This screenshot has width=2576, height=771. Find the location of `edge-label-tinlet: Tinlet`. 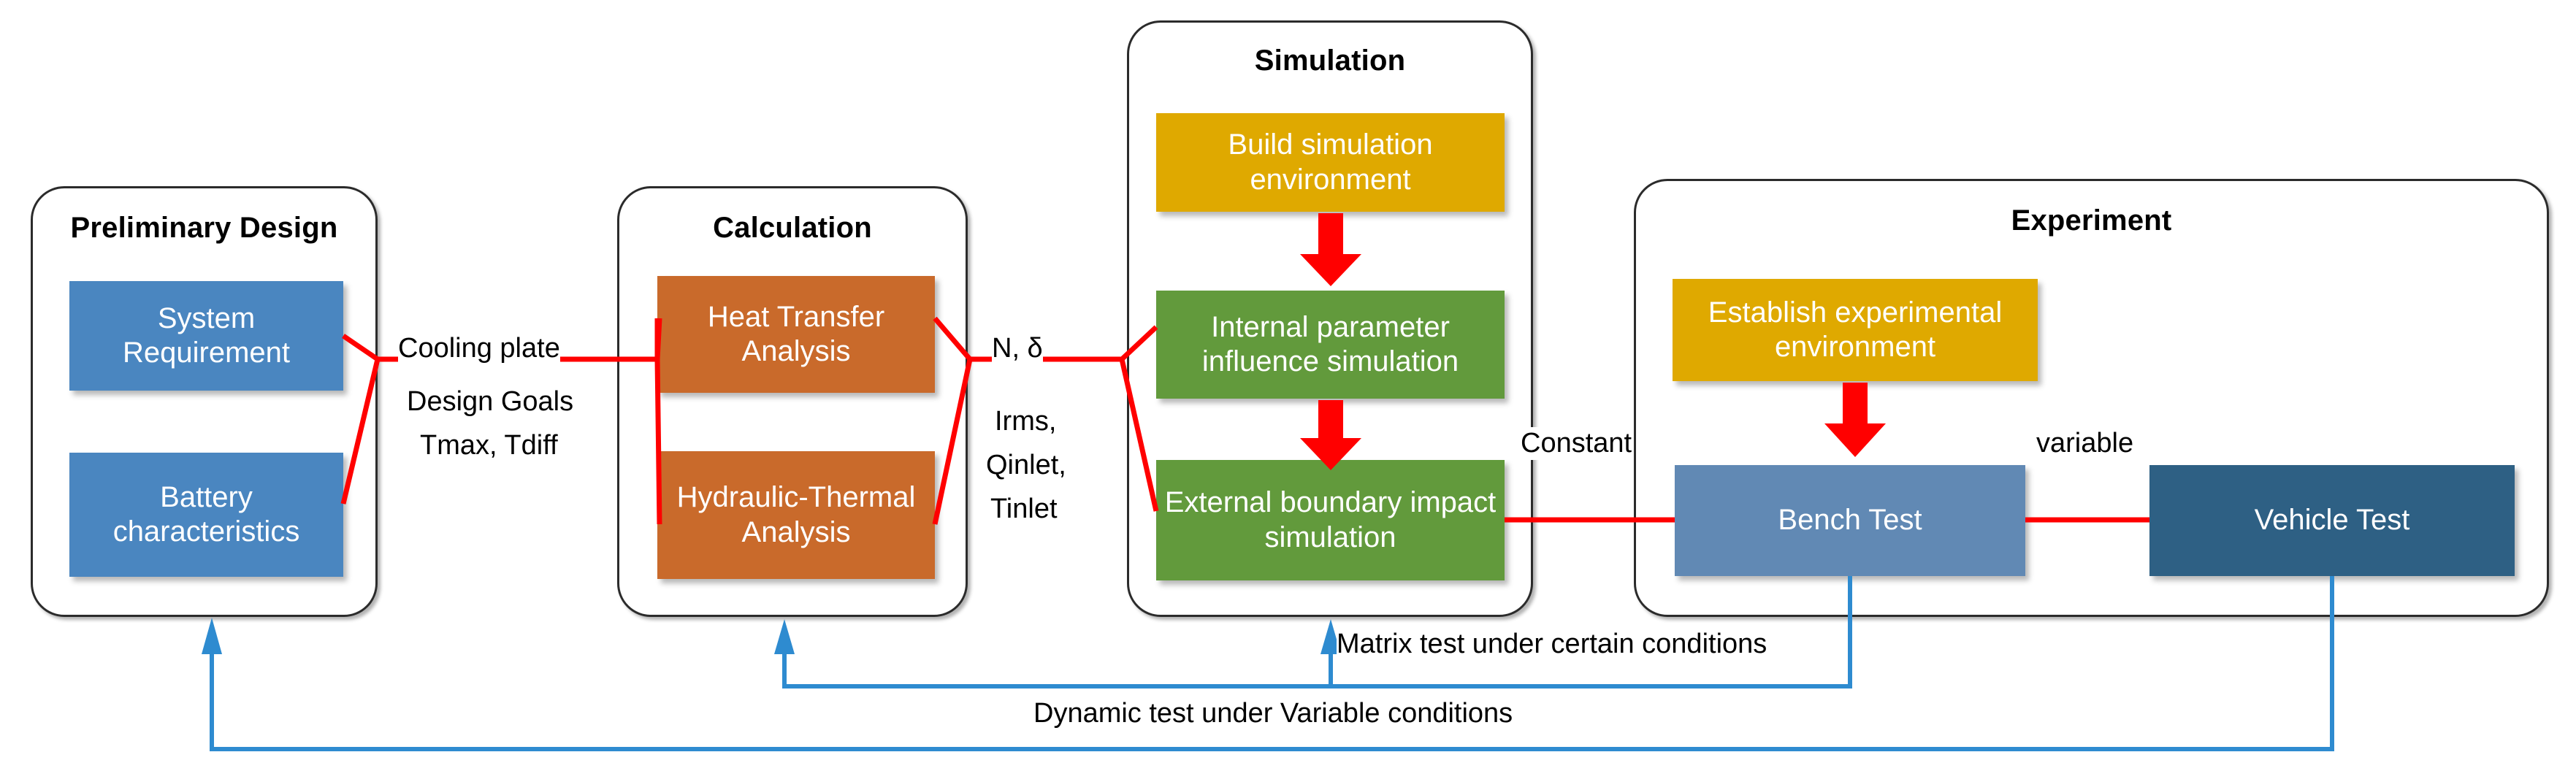

edge-label-tinlet: Tinlet is located at coordinates (1024, 509).